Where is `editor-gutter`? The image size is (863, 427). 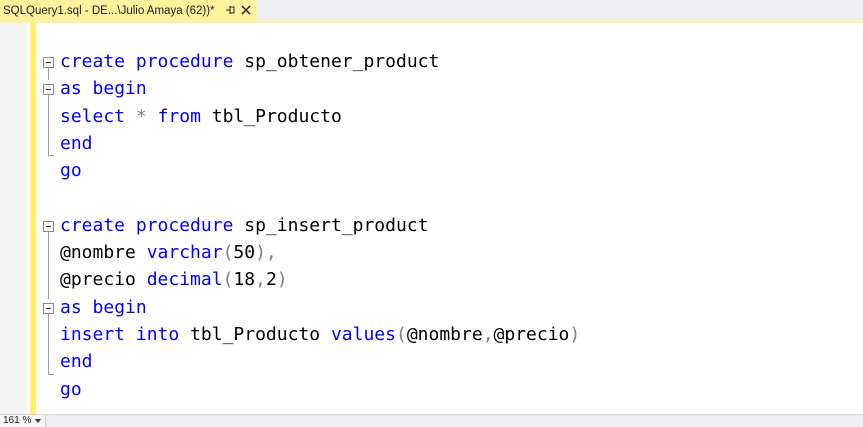
editor-gutter is located at coordinates (13, 218).